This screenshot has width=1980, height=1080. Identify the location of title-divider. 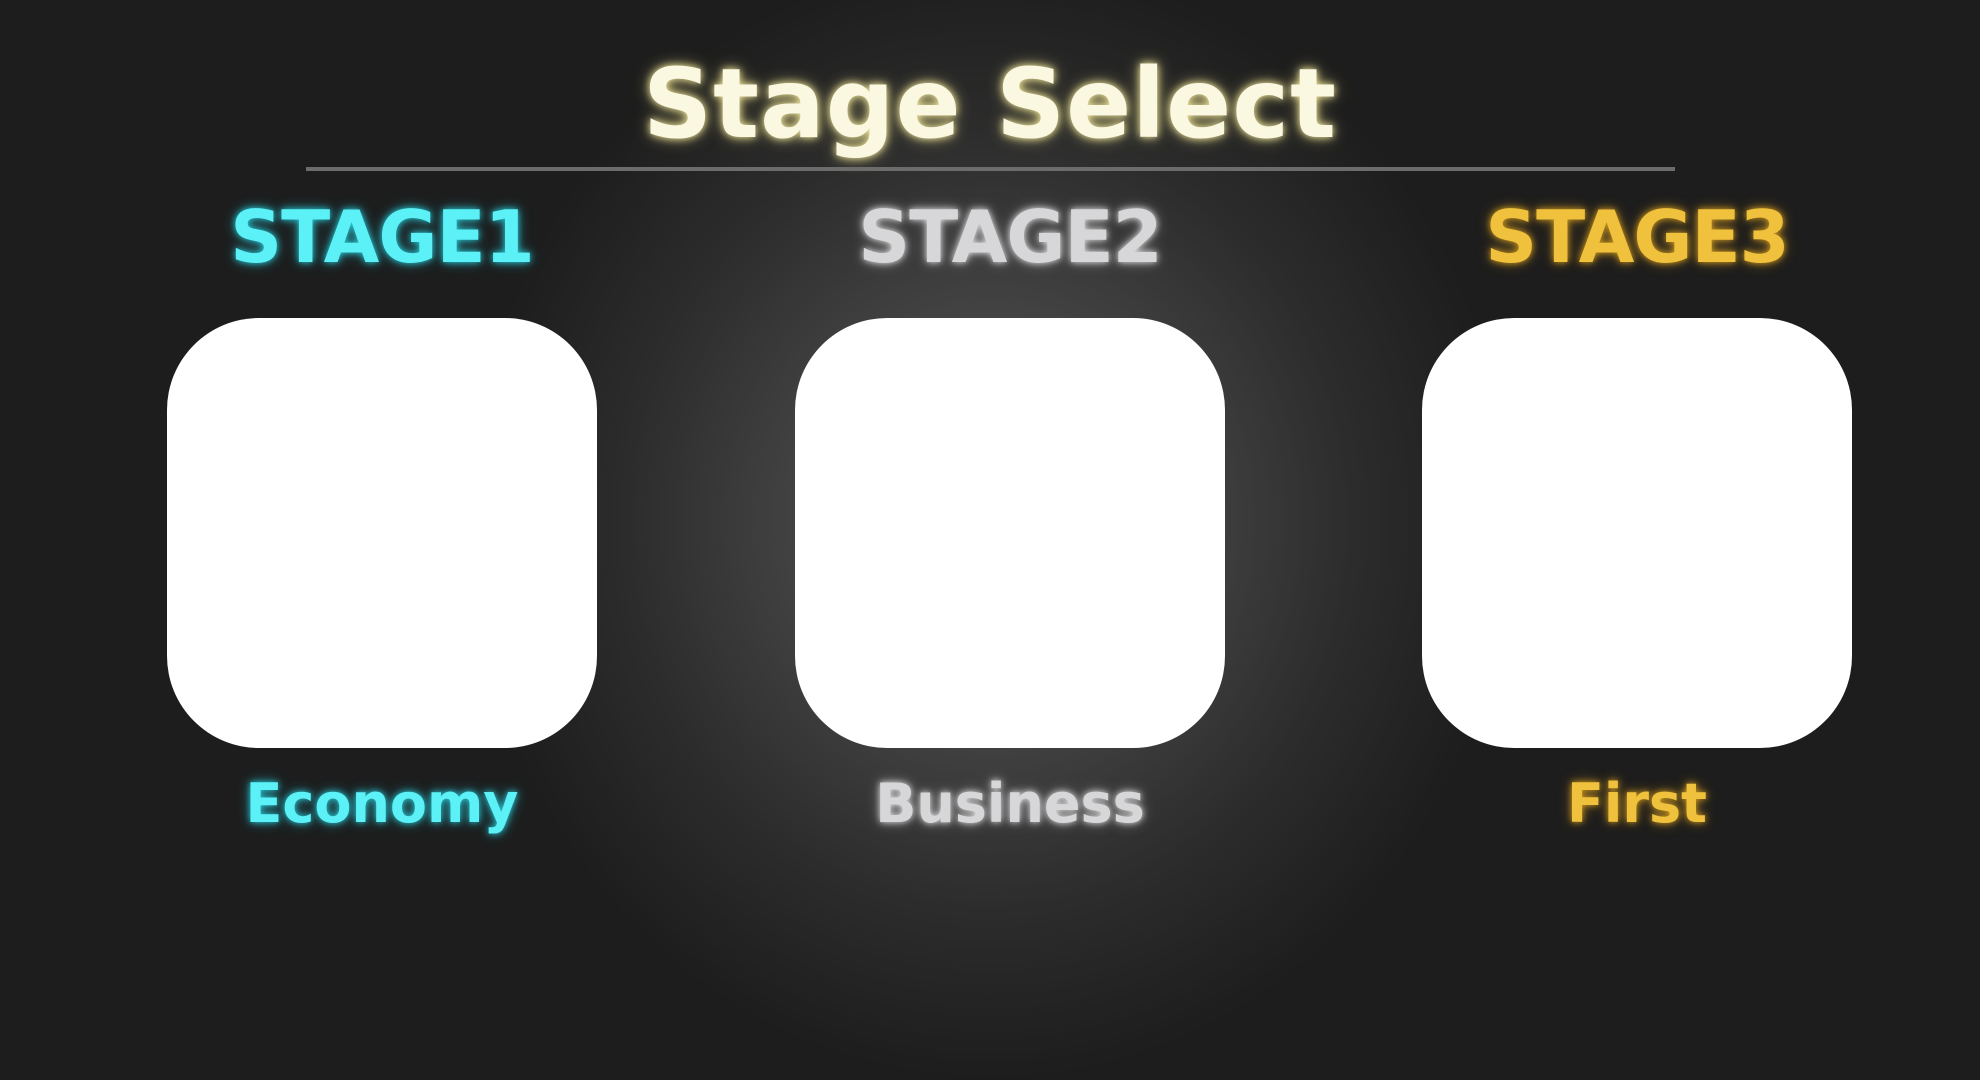
(990, 169).